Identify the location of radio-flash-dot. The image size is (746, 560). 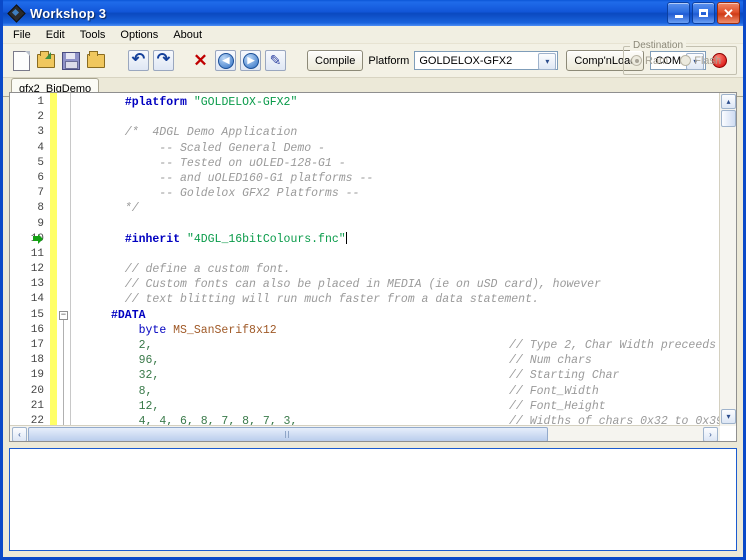
(686, 60).